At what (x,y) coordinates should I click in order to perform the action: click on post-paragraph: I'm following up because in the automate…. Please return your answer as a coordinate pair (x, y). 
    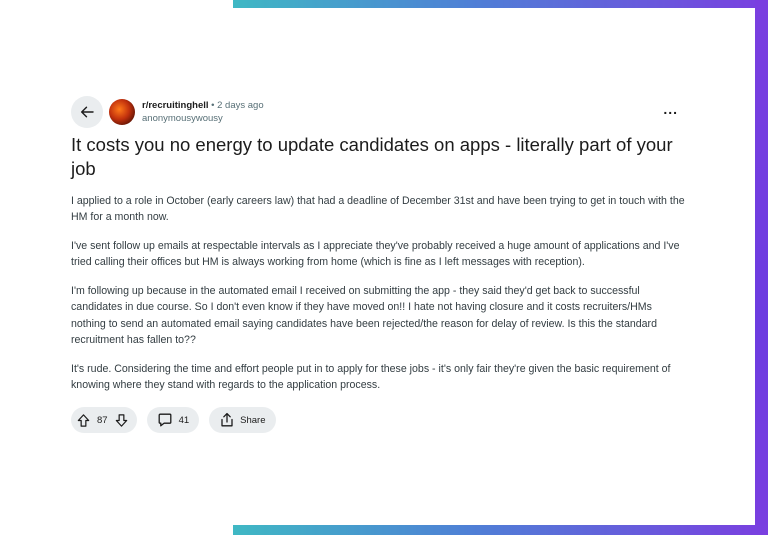
    Looking at the image, I should click on (364, 316).